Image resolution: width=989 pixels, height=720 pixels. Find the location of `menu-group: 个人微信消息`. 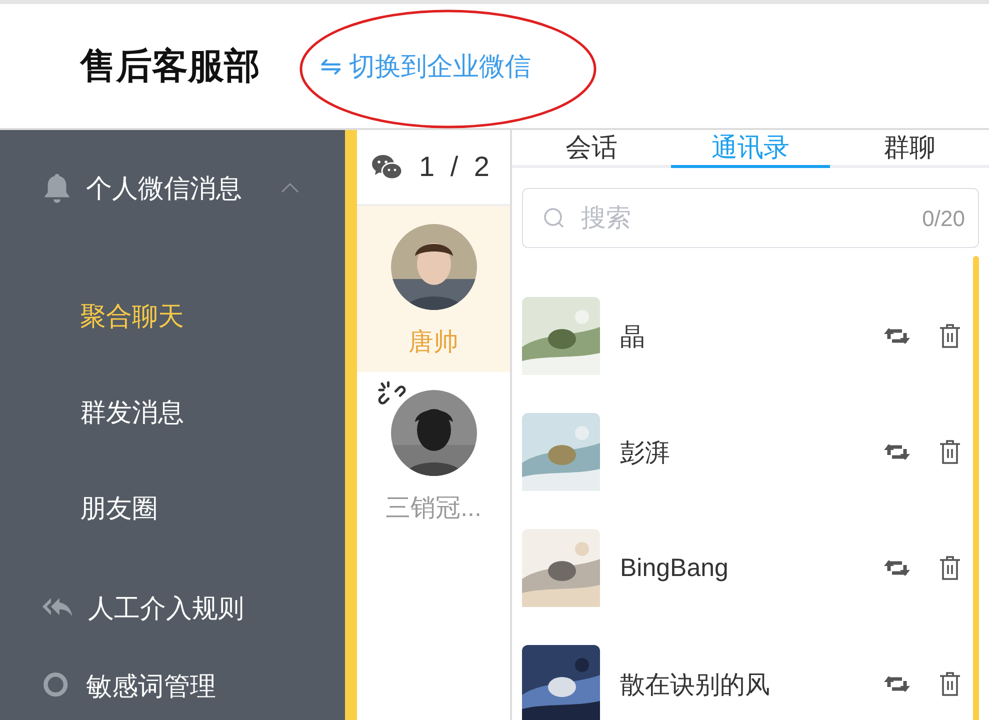

menu-group: 个人微信消息 is located at coordinates (172, 188).